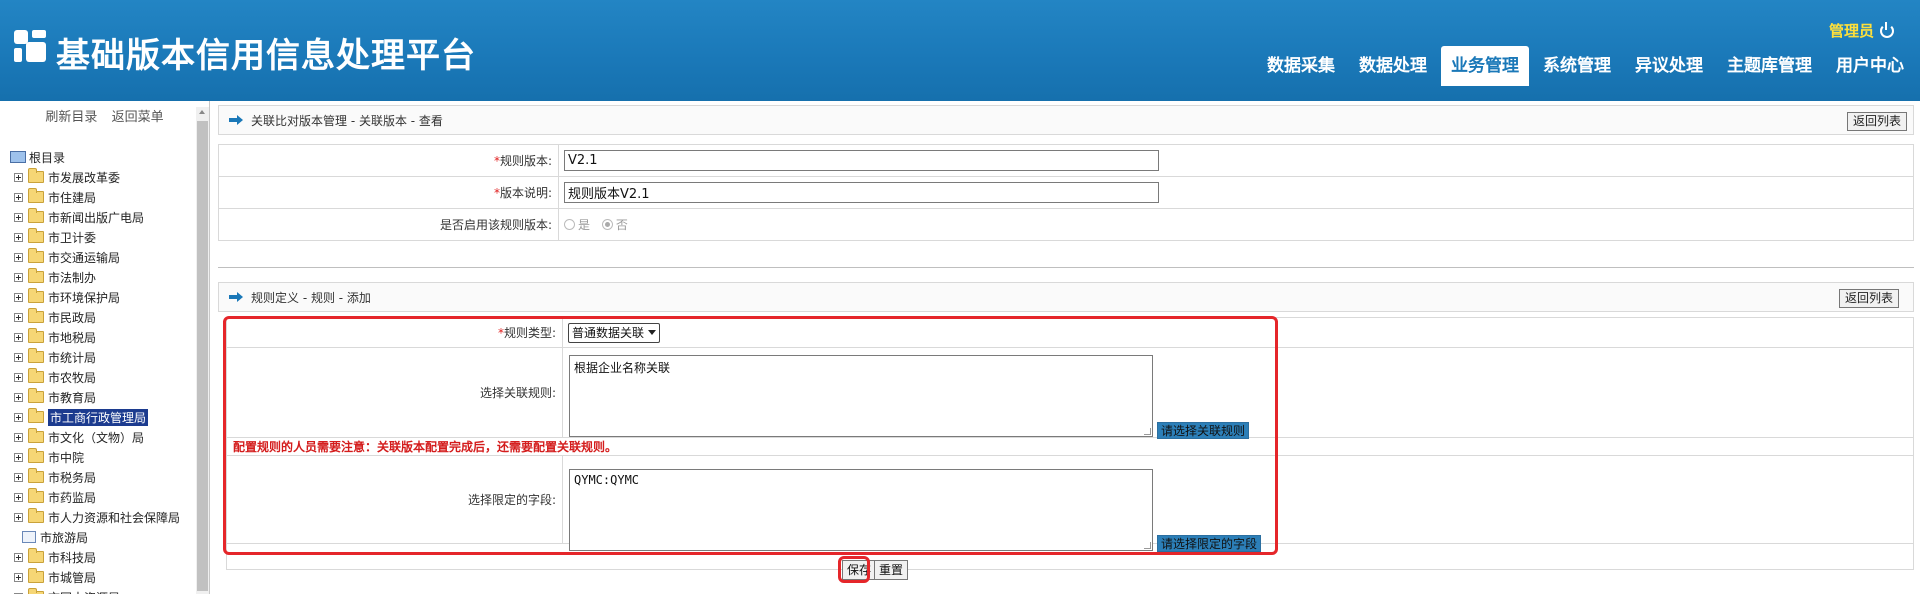 The image size is (1920, 594). Describe the element at coordinates (577, 224) in the screenshot. I see `enable-yes-radio: 是` at that location.